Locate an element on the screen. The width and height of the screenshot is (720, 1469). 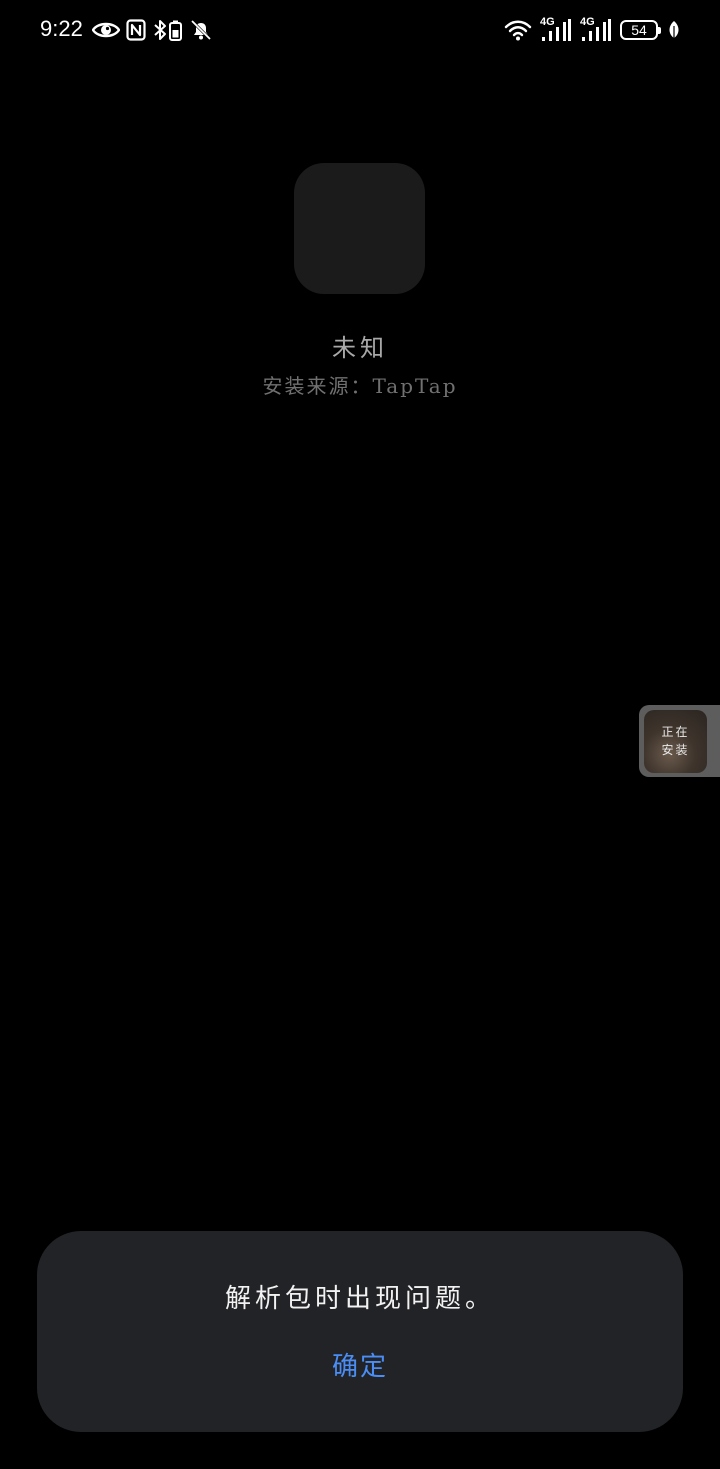
status-right-icons: 4G 4G 54 is located at coordinates (592, 30).